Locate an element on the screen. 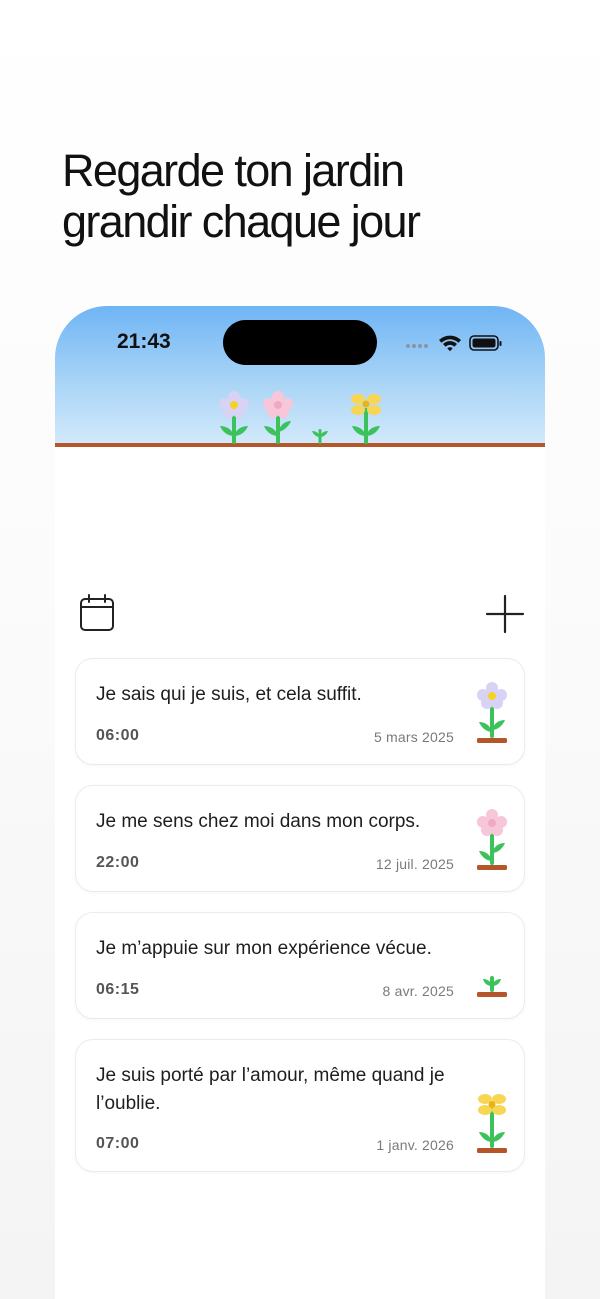 The image size is (600, 1299). garden-sprout is located at coordinates (320, 436).